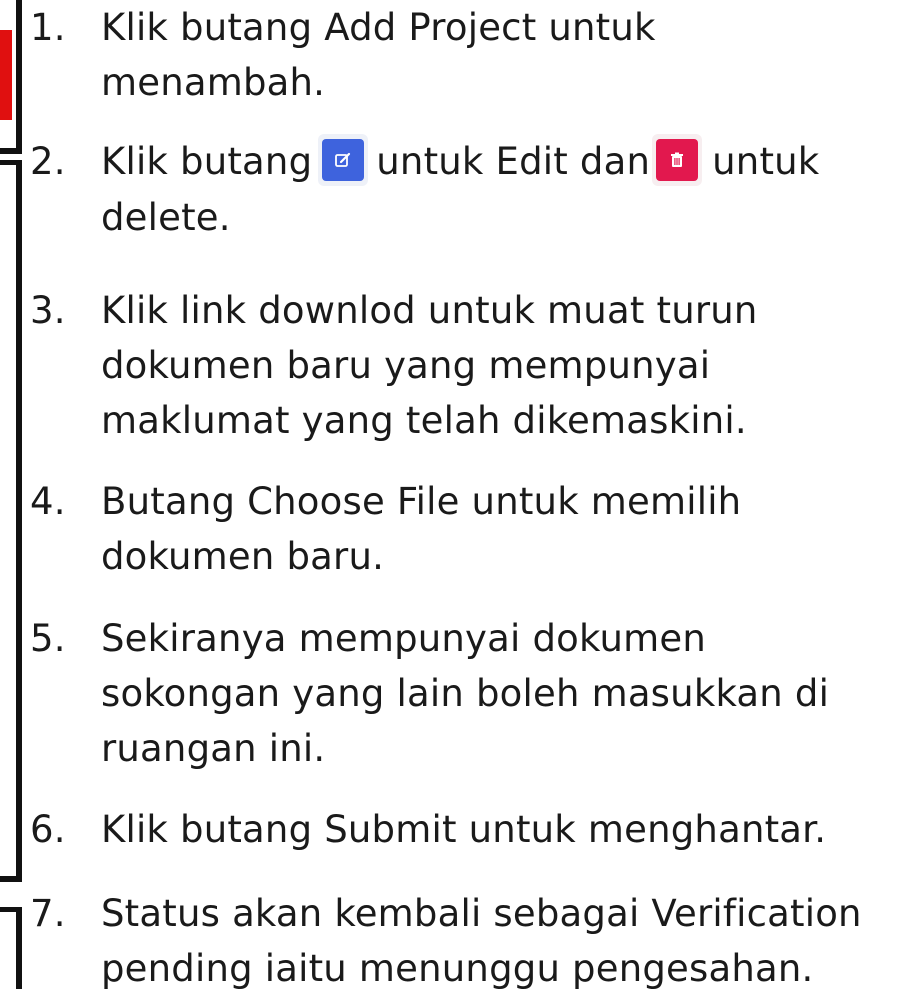 The height and width of the screenshot is (996, 922). Describe the element at coordinates (166, 217) in the screenshot. I see `step-line: delete.` at that location.